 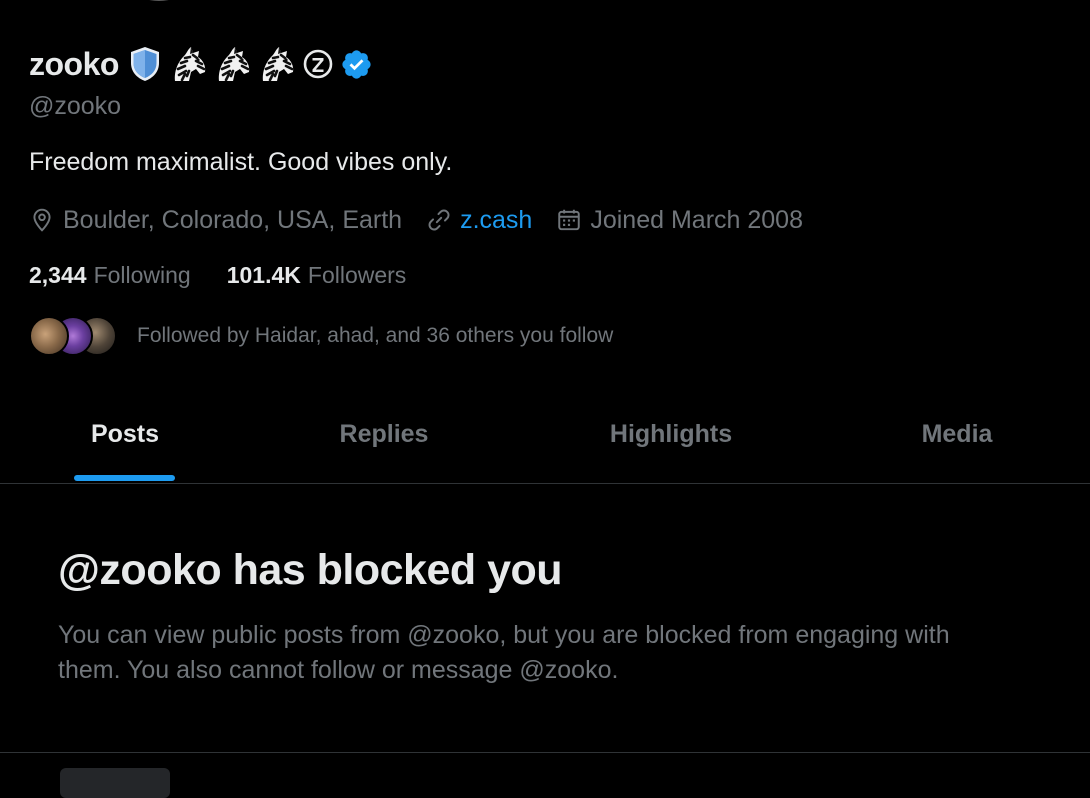 What do you see at coordinates (263, 275) in the screenshot?
I see `followers-count: 101.4K` at bounding box center [263, 275].